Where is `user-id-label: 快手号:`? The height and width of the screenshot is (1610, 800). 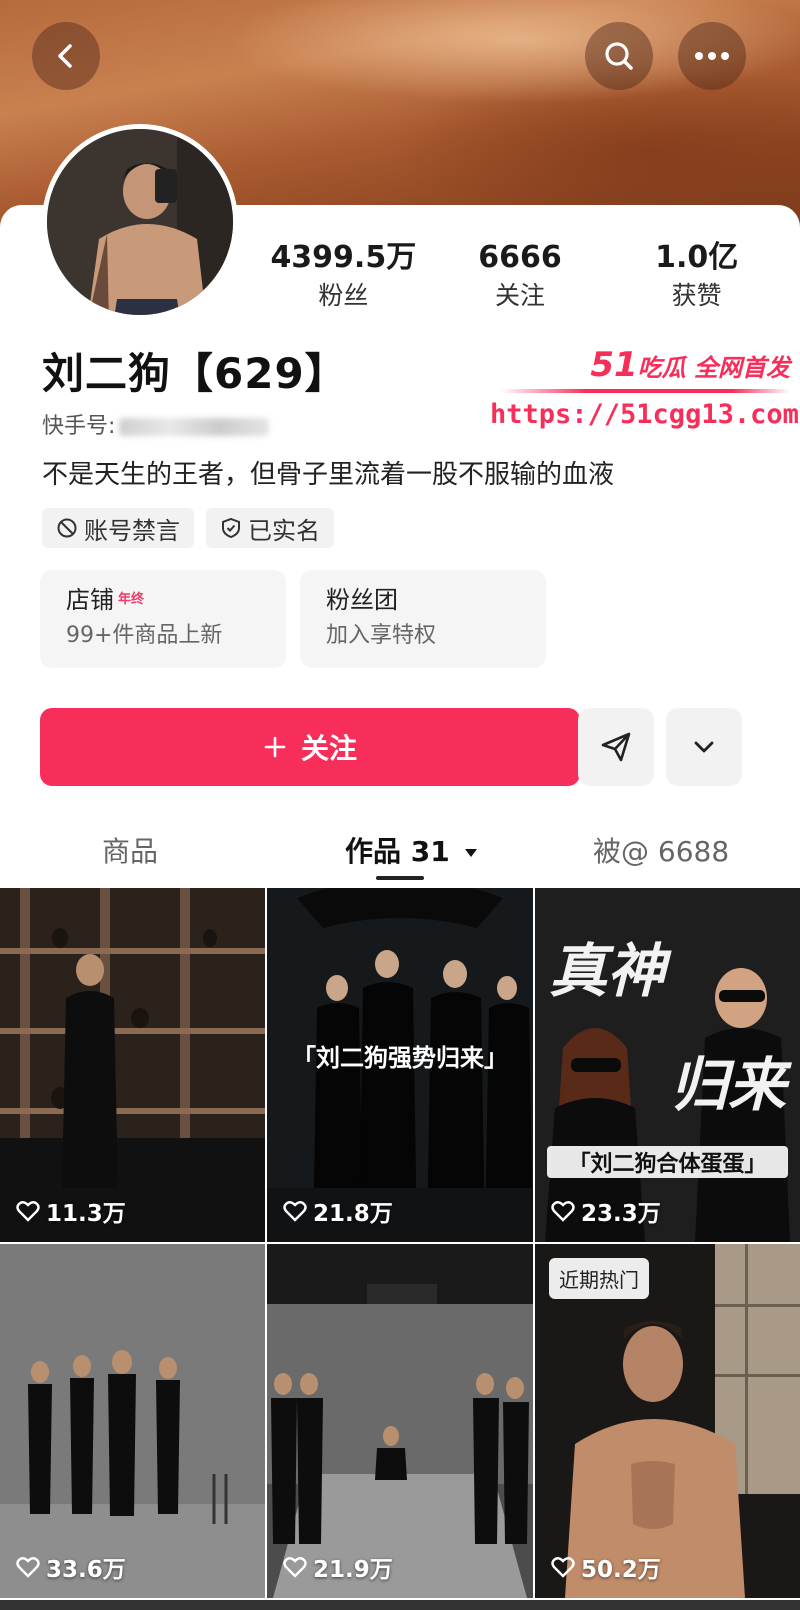
user-id-label: 快手号: is located at coordinates (79, 426).